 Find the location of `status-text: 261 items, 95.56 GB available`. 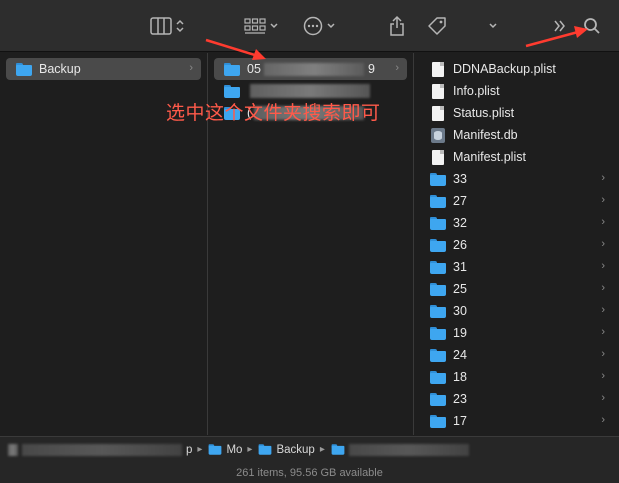

status-text: 261 items, 95.56 GB available is located at coordinates (309, 472).